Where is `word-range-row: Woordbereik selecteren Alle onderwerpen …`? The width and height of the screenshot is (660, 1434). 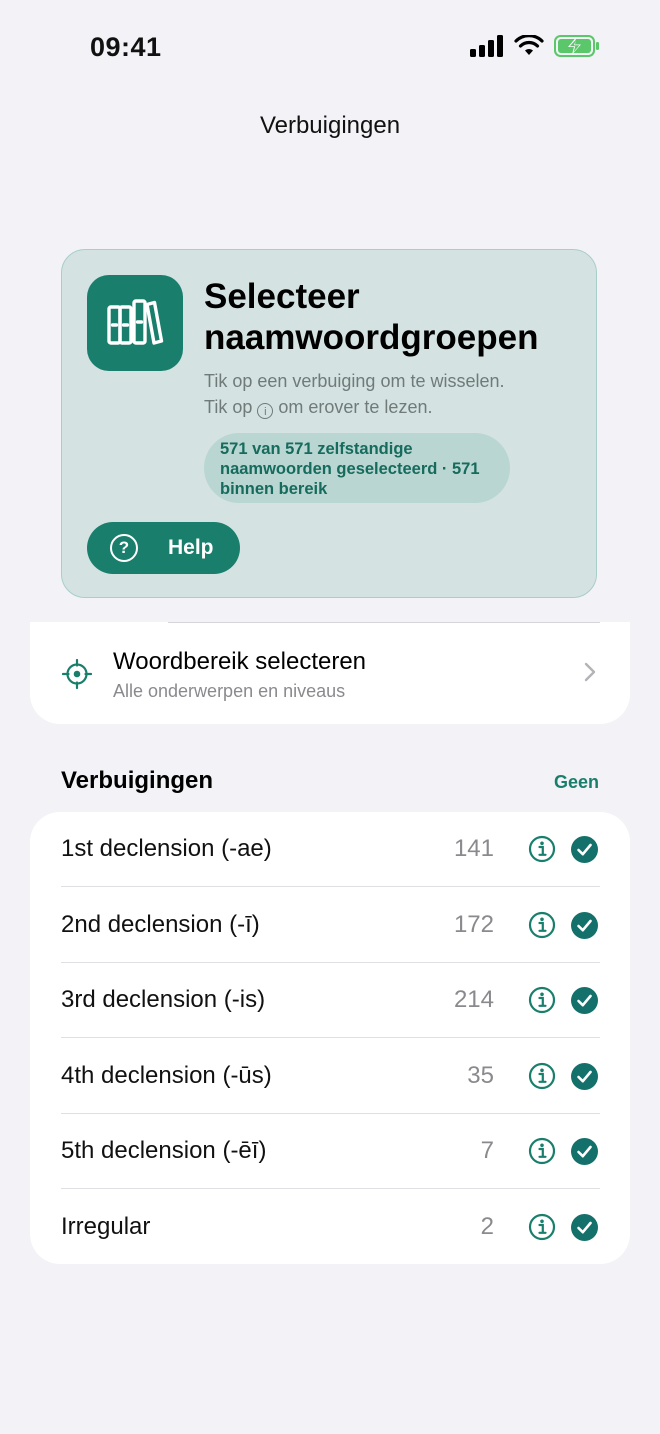
word-range-row: Woordbereik selecteren Alle onderwerpen … is located at coordinates (330, 673).